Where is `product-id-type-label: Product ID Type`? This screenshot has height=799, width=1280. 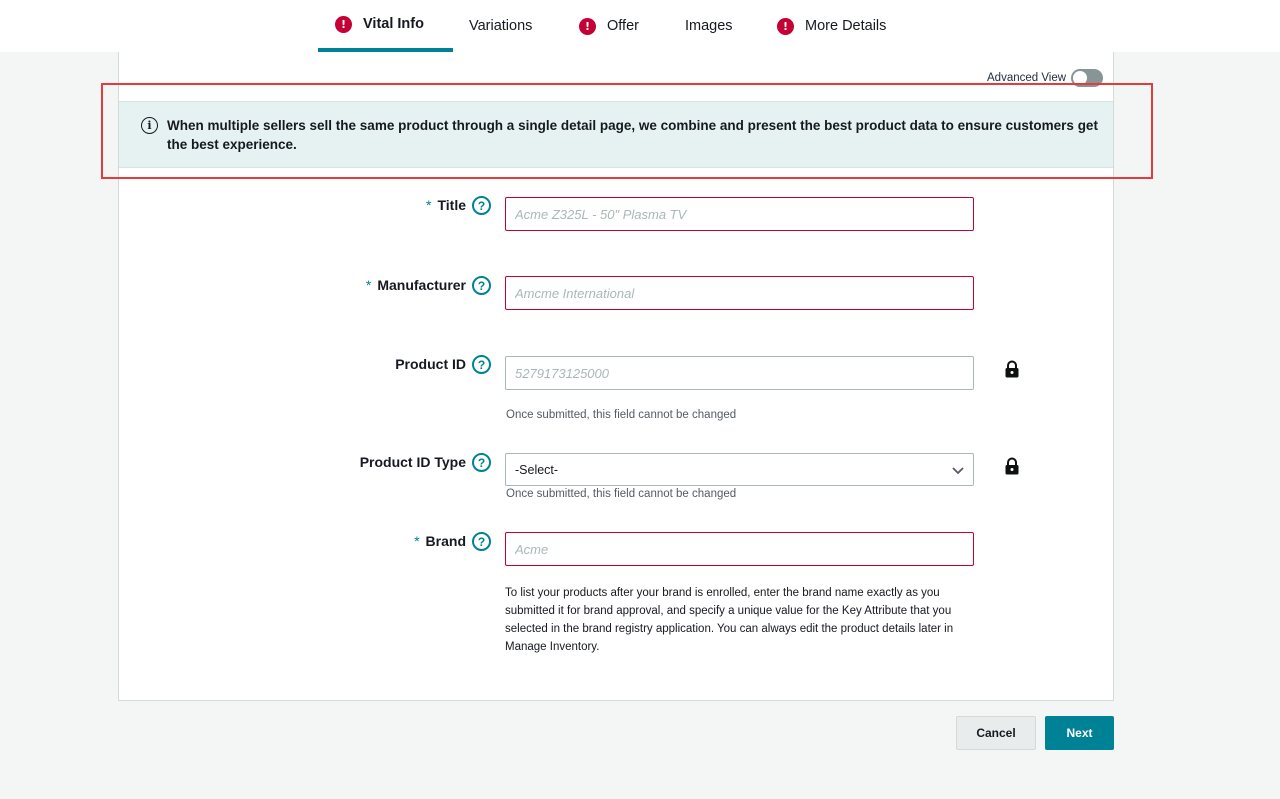 product-id-type-label: Product ID Type is located at coordinates (413, 462).